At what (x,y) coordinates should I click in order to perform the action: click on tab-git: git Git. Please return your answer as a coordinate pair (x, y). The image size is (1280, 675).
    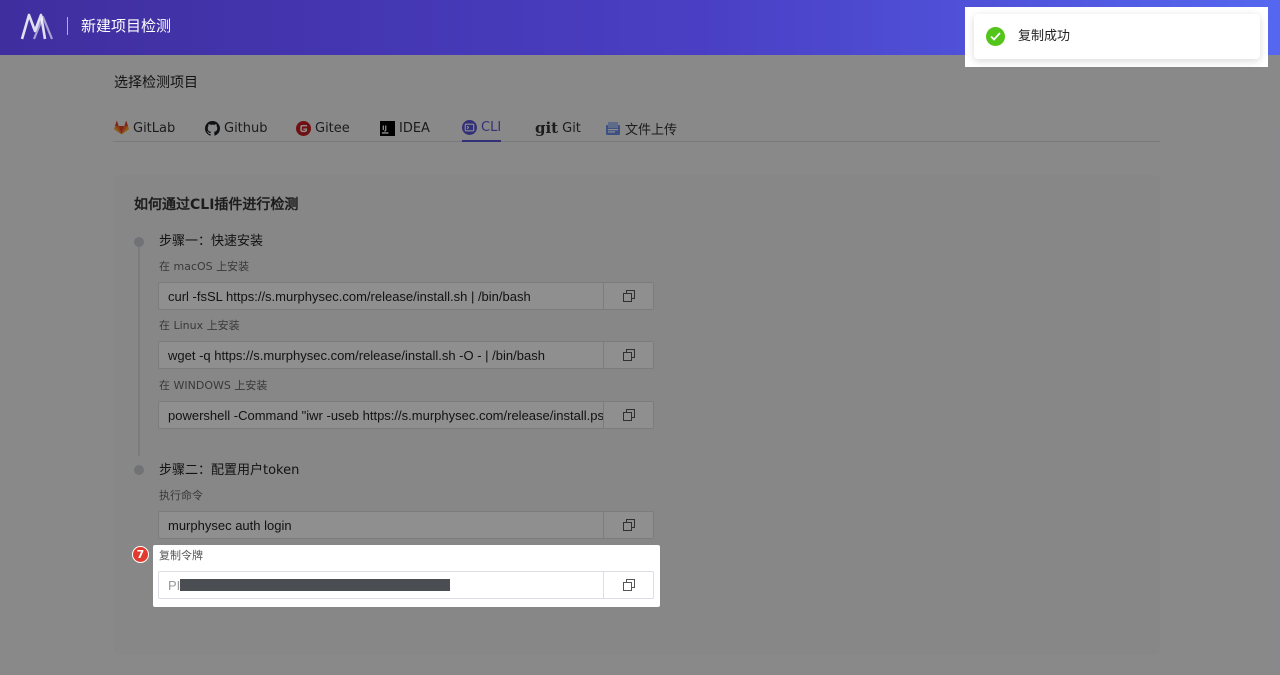
    Looking at the image, I should click on (558, 128).